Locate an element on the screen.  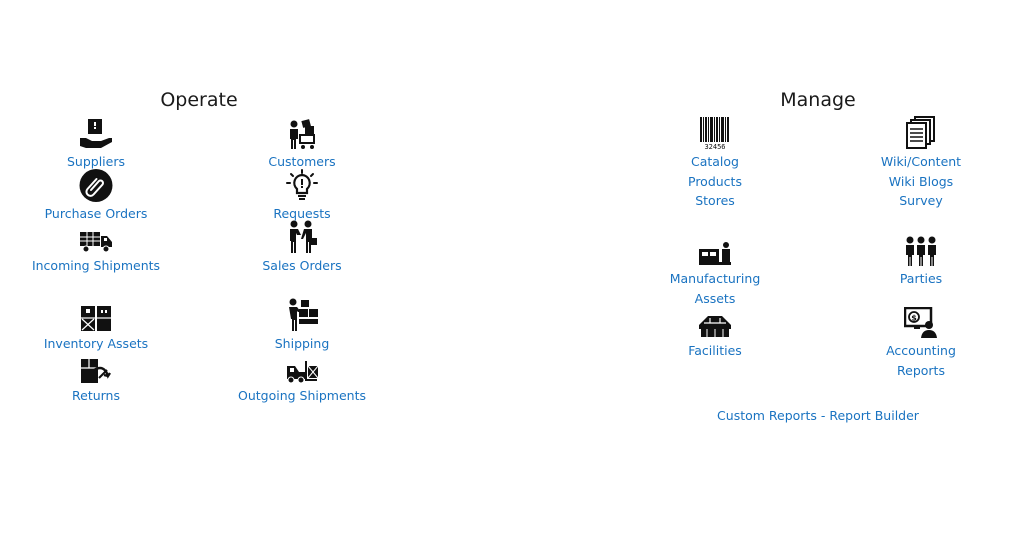
operate-title: Operate is located at coordinates (199, 100).